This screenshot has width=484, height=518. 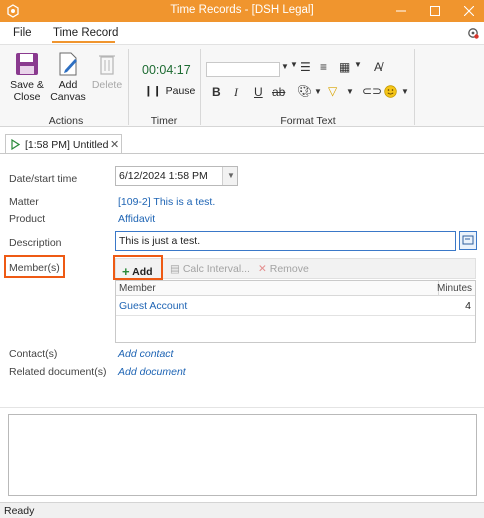 What do you see at coordinates (27, 64) in the screenshot?
I see `save-icon` at bounding box center [27, 64].